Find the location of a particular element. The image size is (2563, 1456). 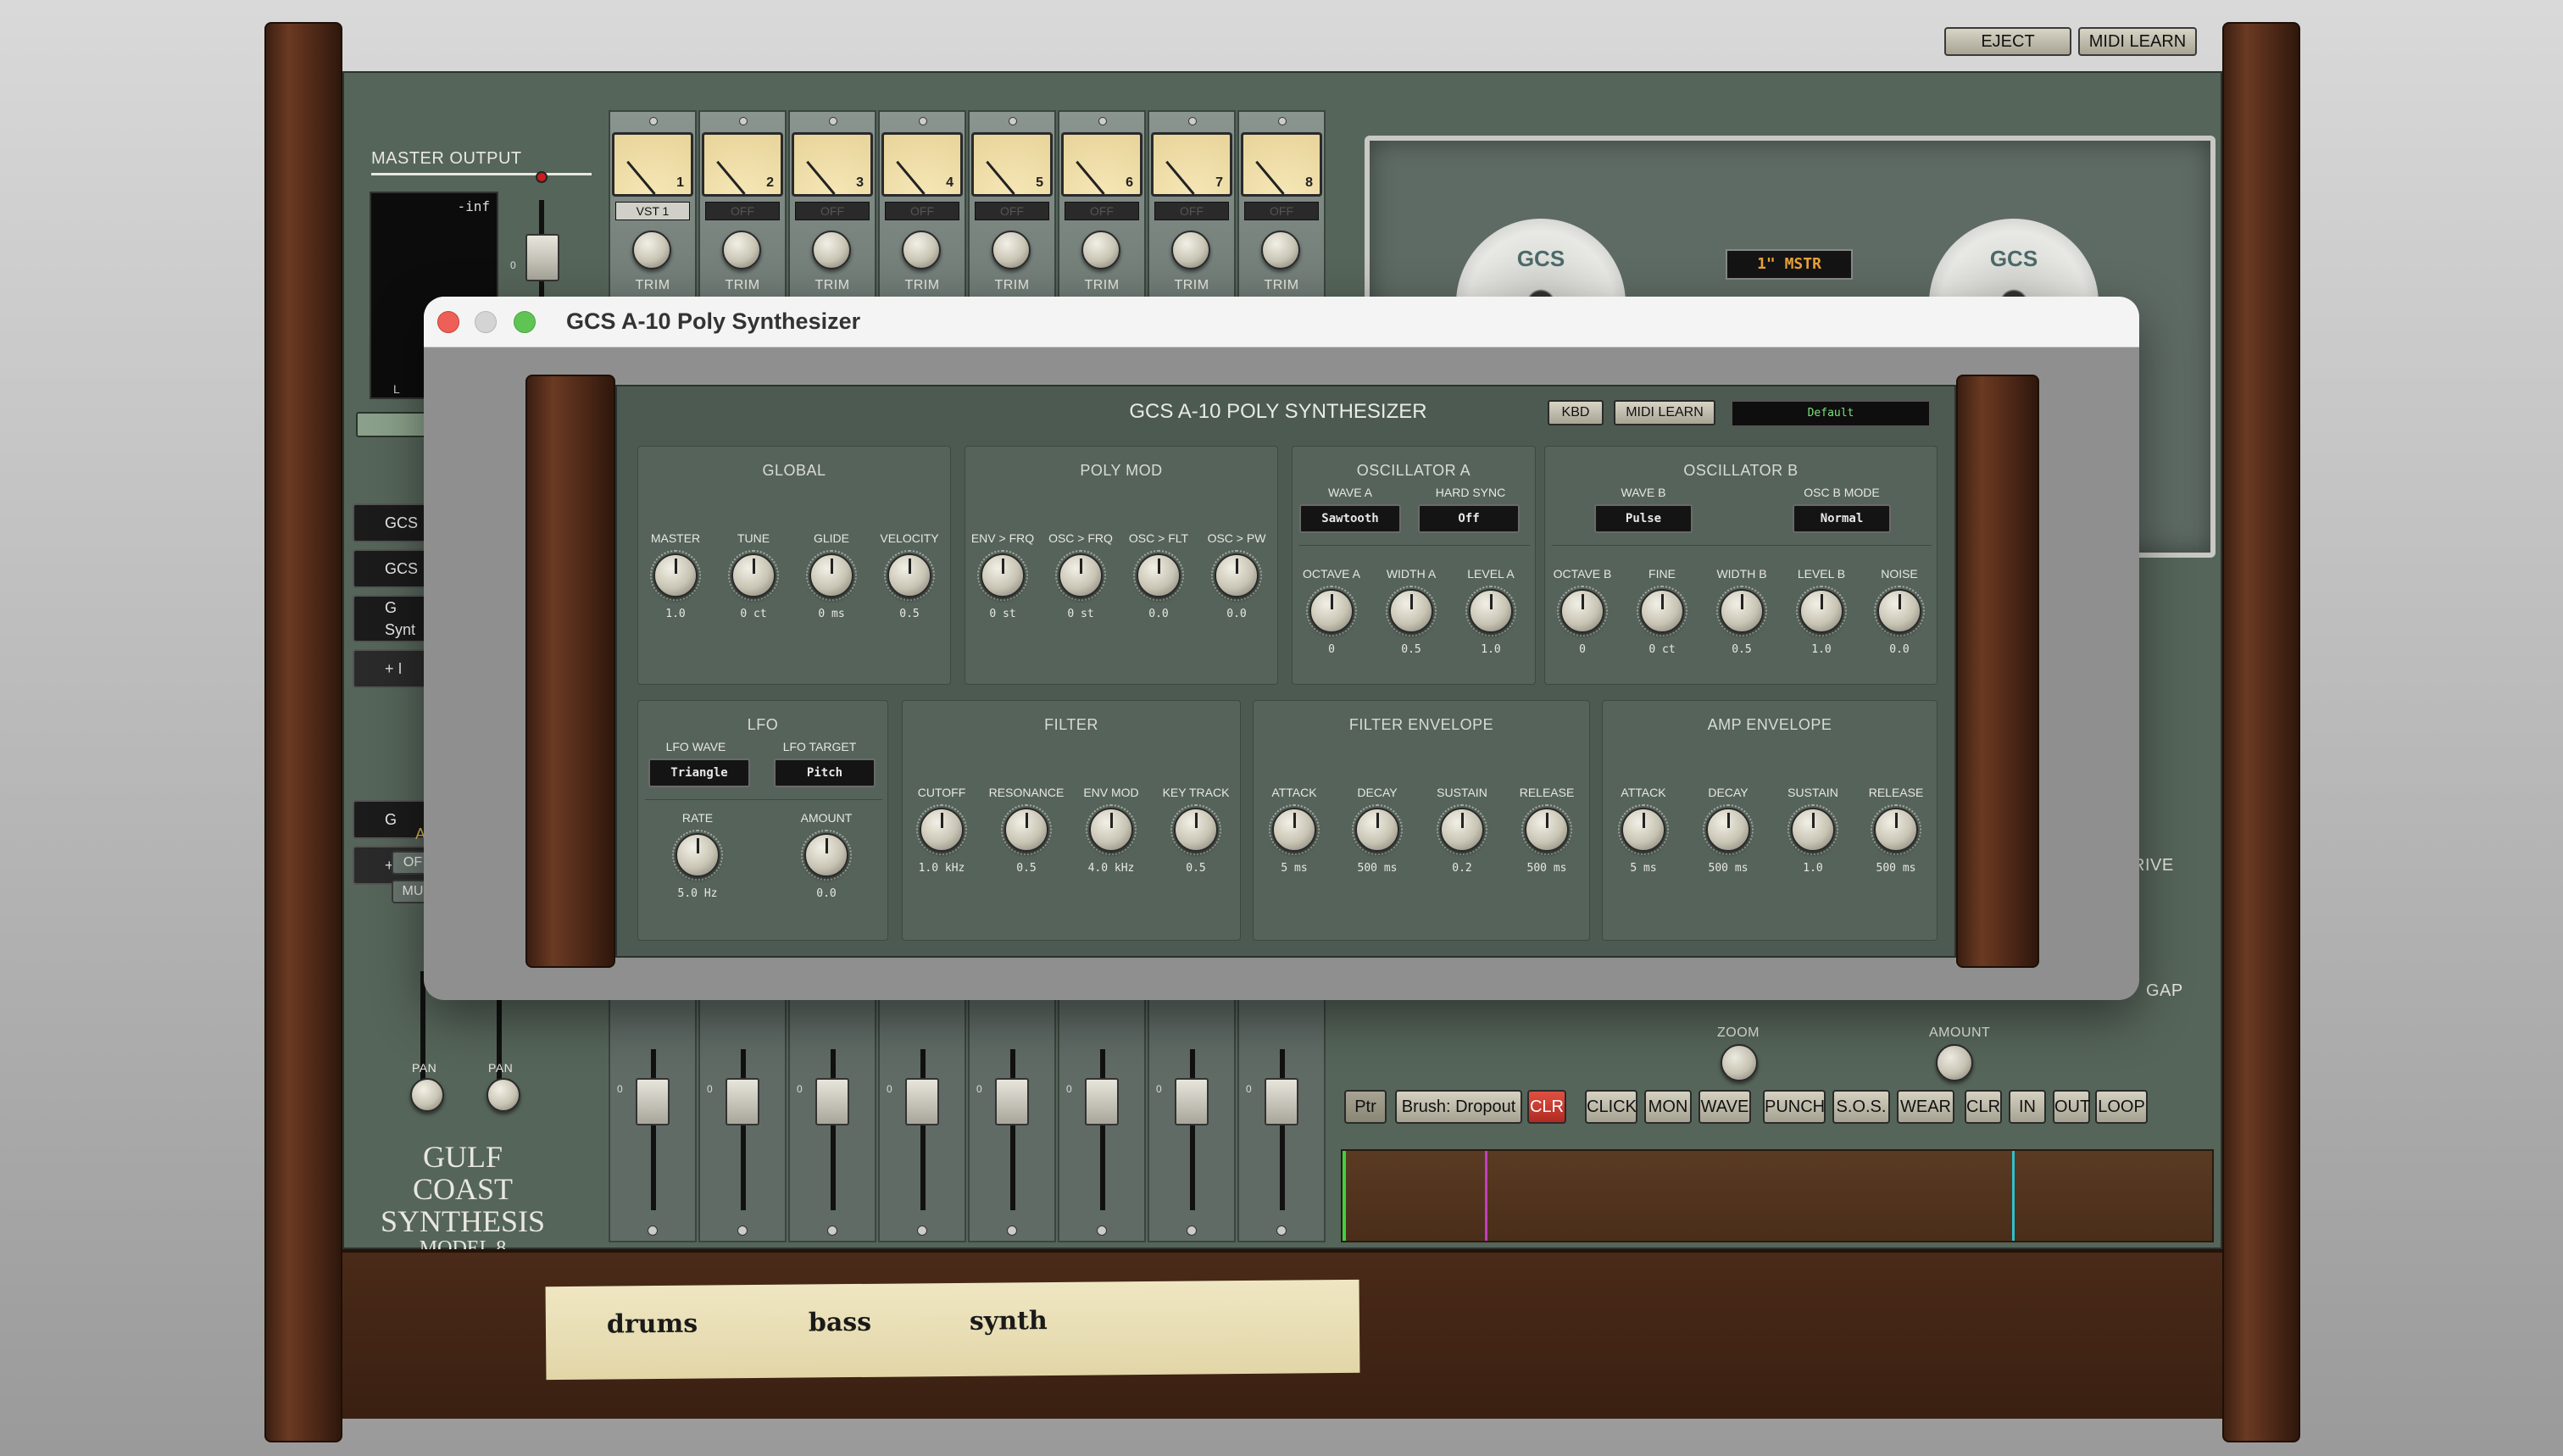

vu-needle is located at coordinates (731, 178).